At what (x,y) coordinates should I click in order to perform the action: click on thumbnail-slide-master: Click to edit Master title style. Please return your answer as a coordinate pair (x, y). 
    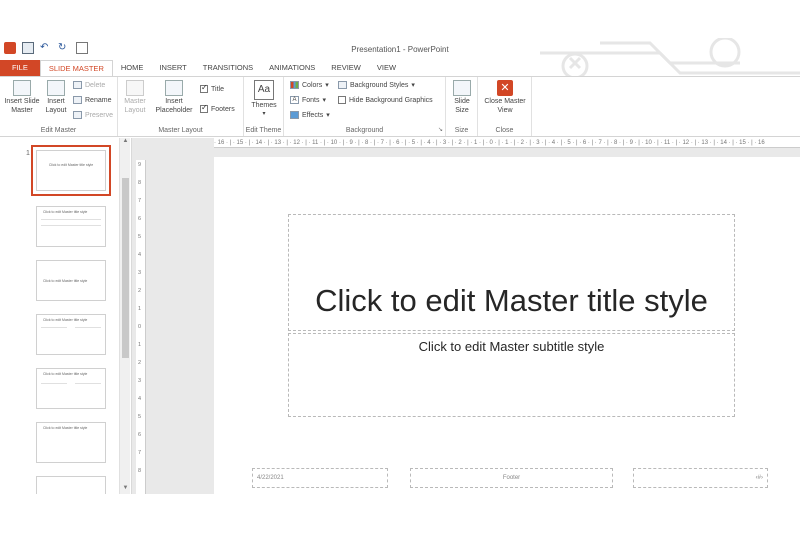
    Looking at the image, I should click on (71, 170).